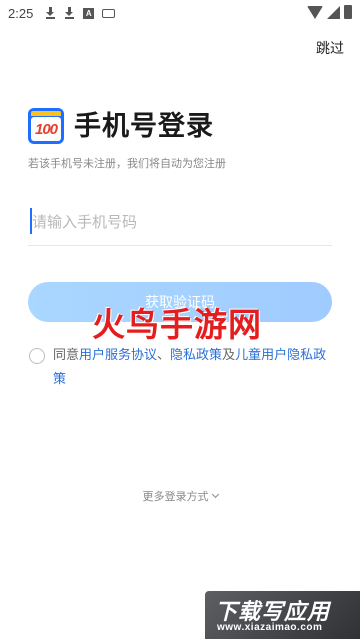  Describe the element at coordinates (80, 13) in the screenshot. I see `status-notification-icons: A` at that location.